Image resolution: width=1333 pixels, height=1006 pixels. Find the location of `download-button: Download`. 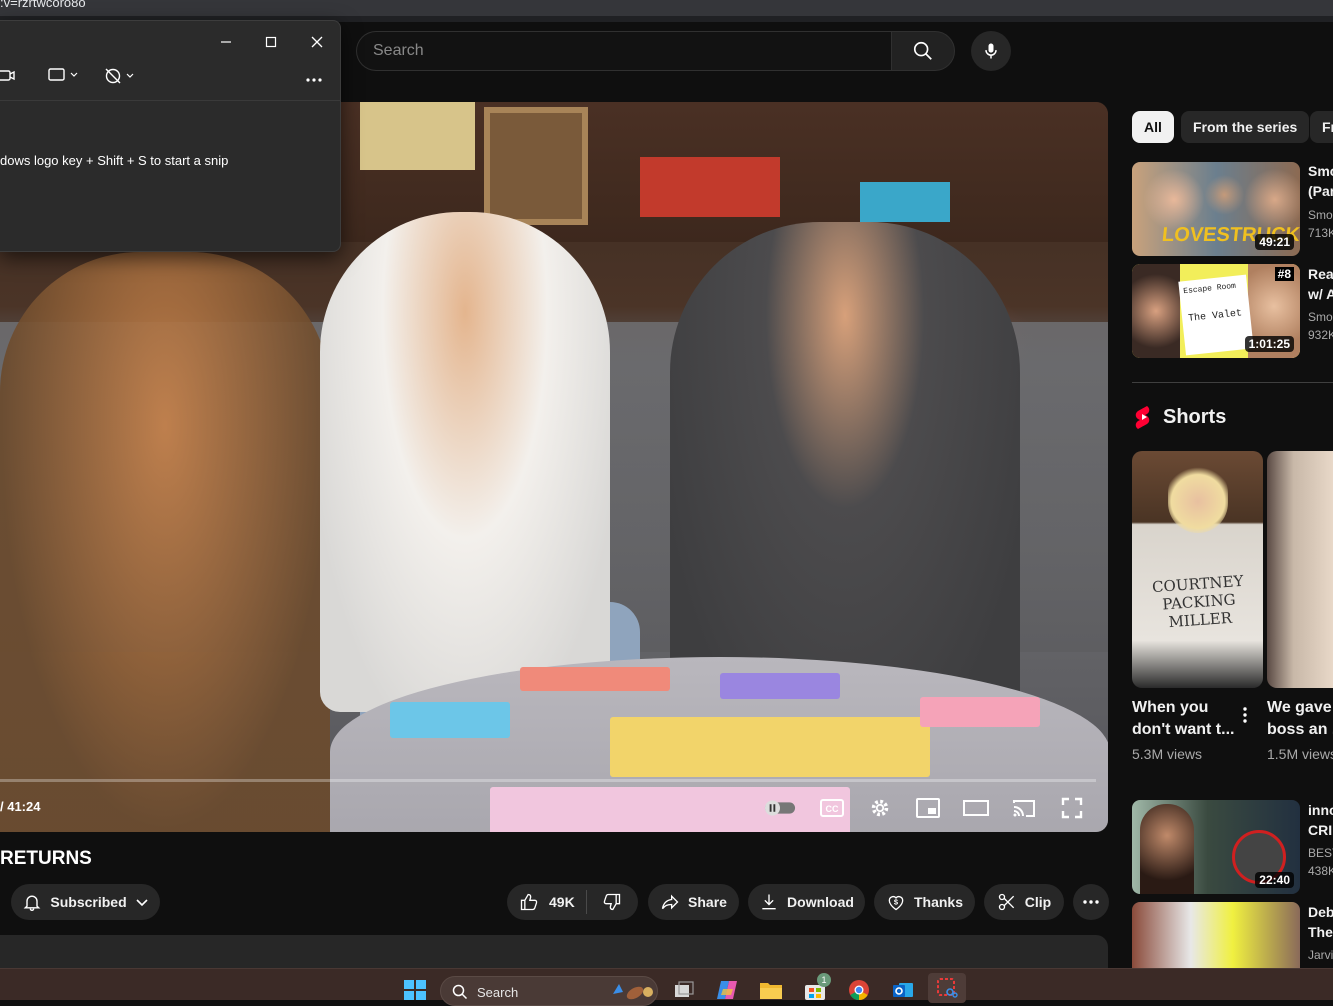

download-button: Download is located at coordinates (806, 902).